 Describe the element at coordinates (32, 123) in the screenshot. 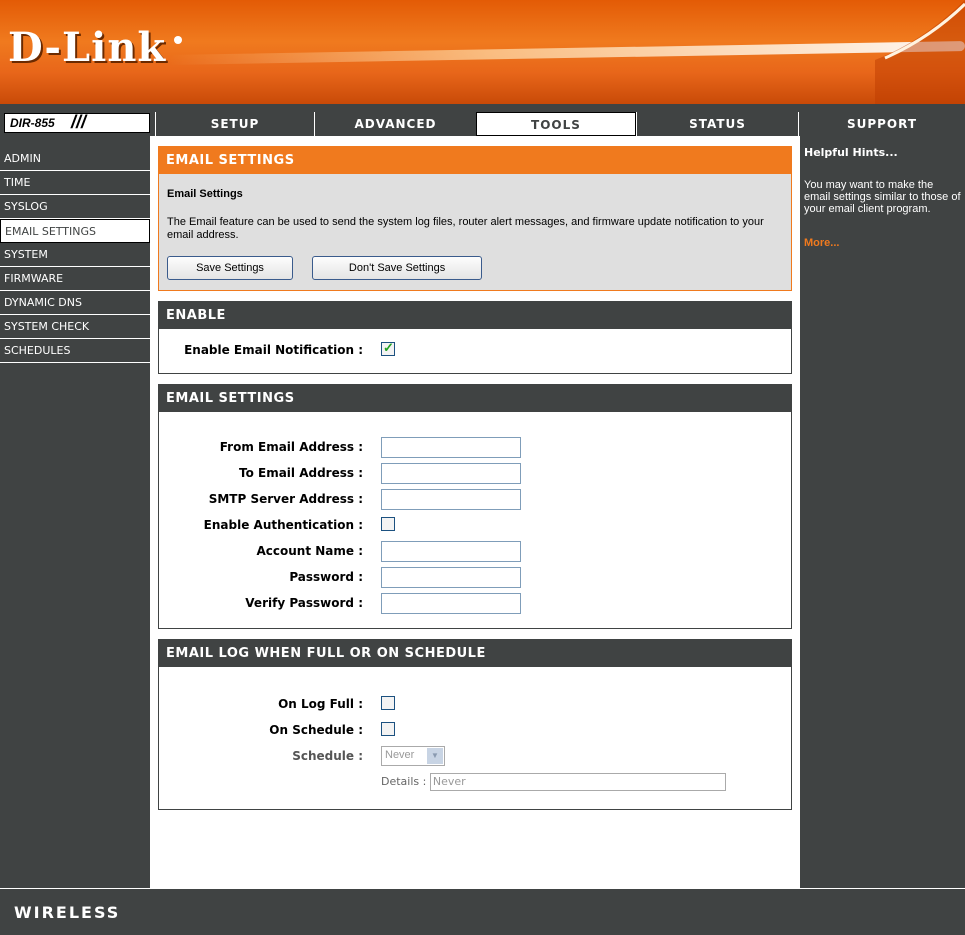

I see `model-name: DIR-855` at that location.